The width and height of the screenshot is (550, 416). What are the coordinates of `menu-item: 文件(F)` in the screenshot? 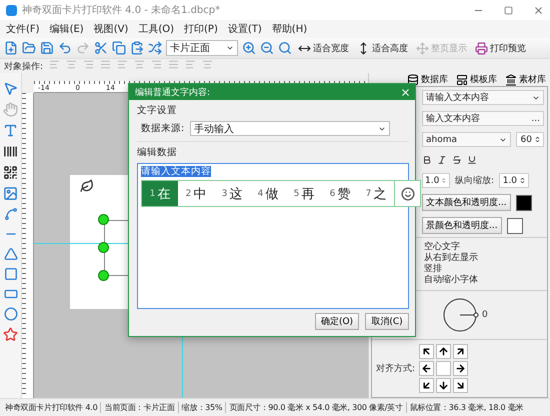 It's located at (23, 29).